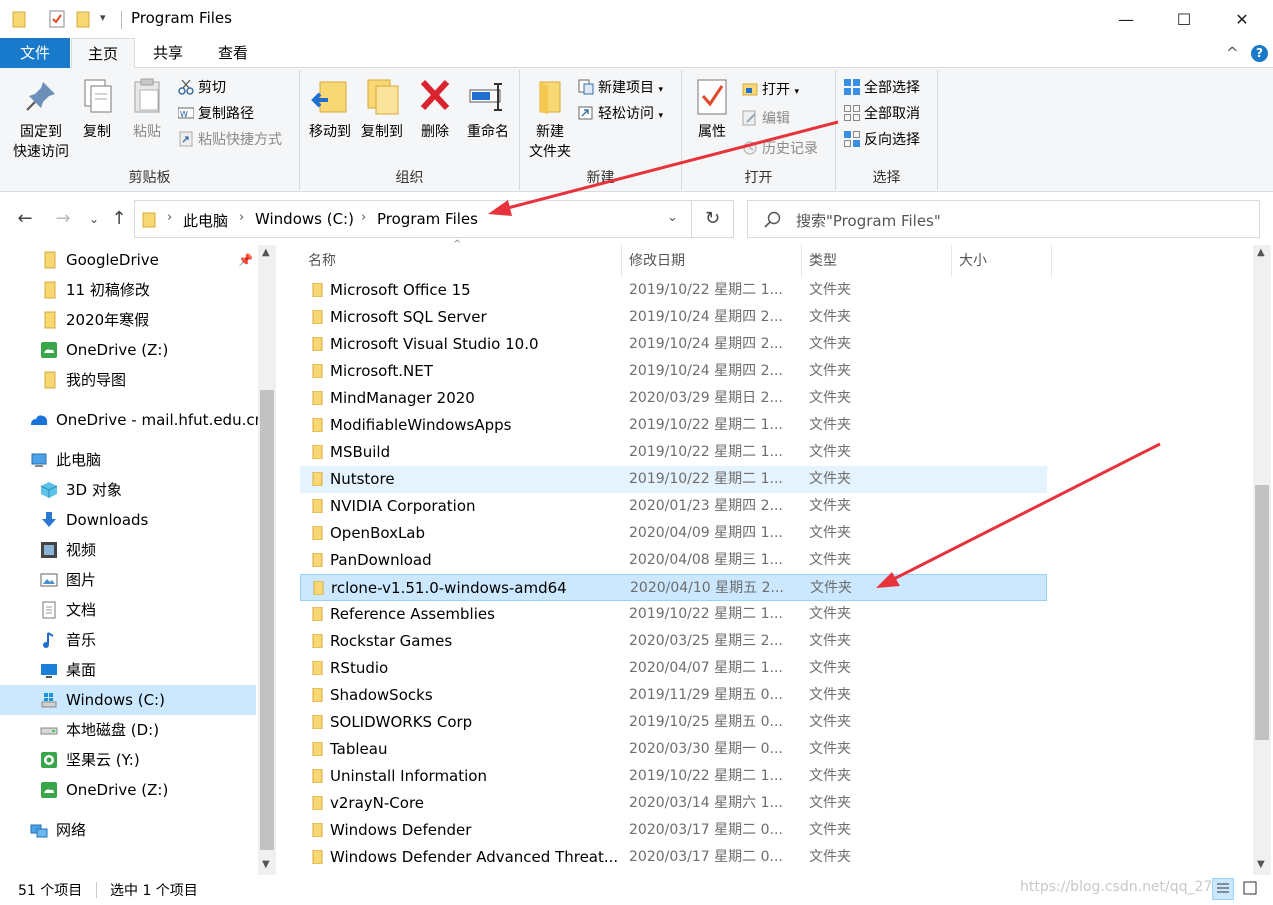 This screenshot has width=1273, height=905. Describe the element at coordinates (673, 452) in the screenshot. I see `table-row: MSBuild 2019/10/22 星期二 1... 文件夹` at that location.